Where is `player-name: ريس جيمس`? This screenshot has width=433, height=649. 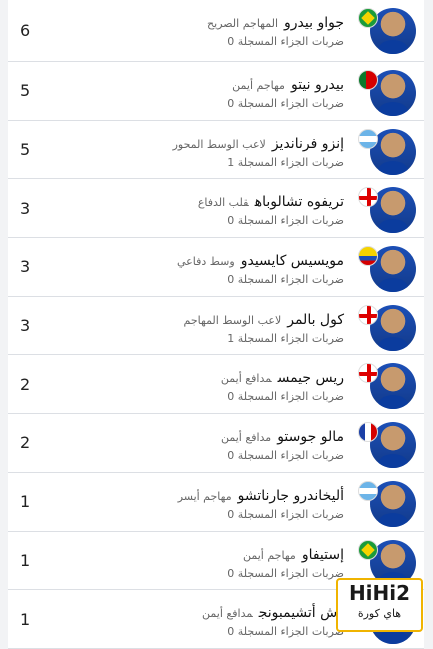
player-name: ريس جيمس is located at coordinates (311, 378).